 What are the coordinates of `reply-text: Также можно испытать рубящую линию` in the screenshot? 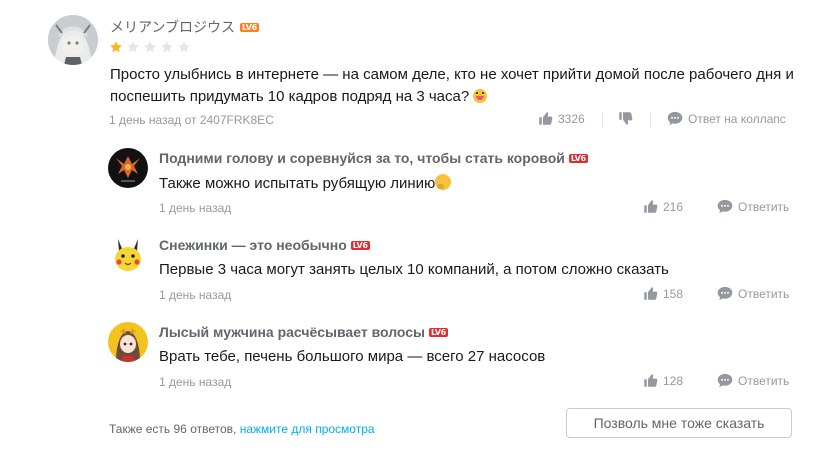 It's located at (305, 183).